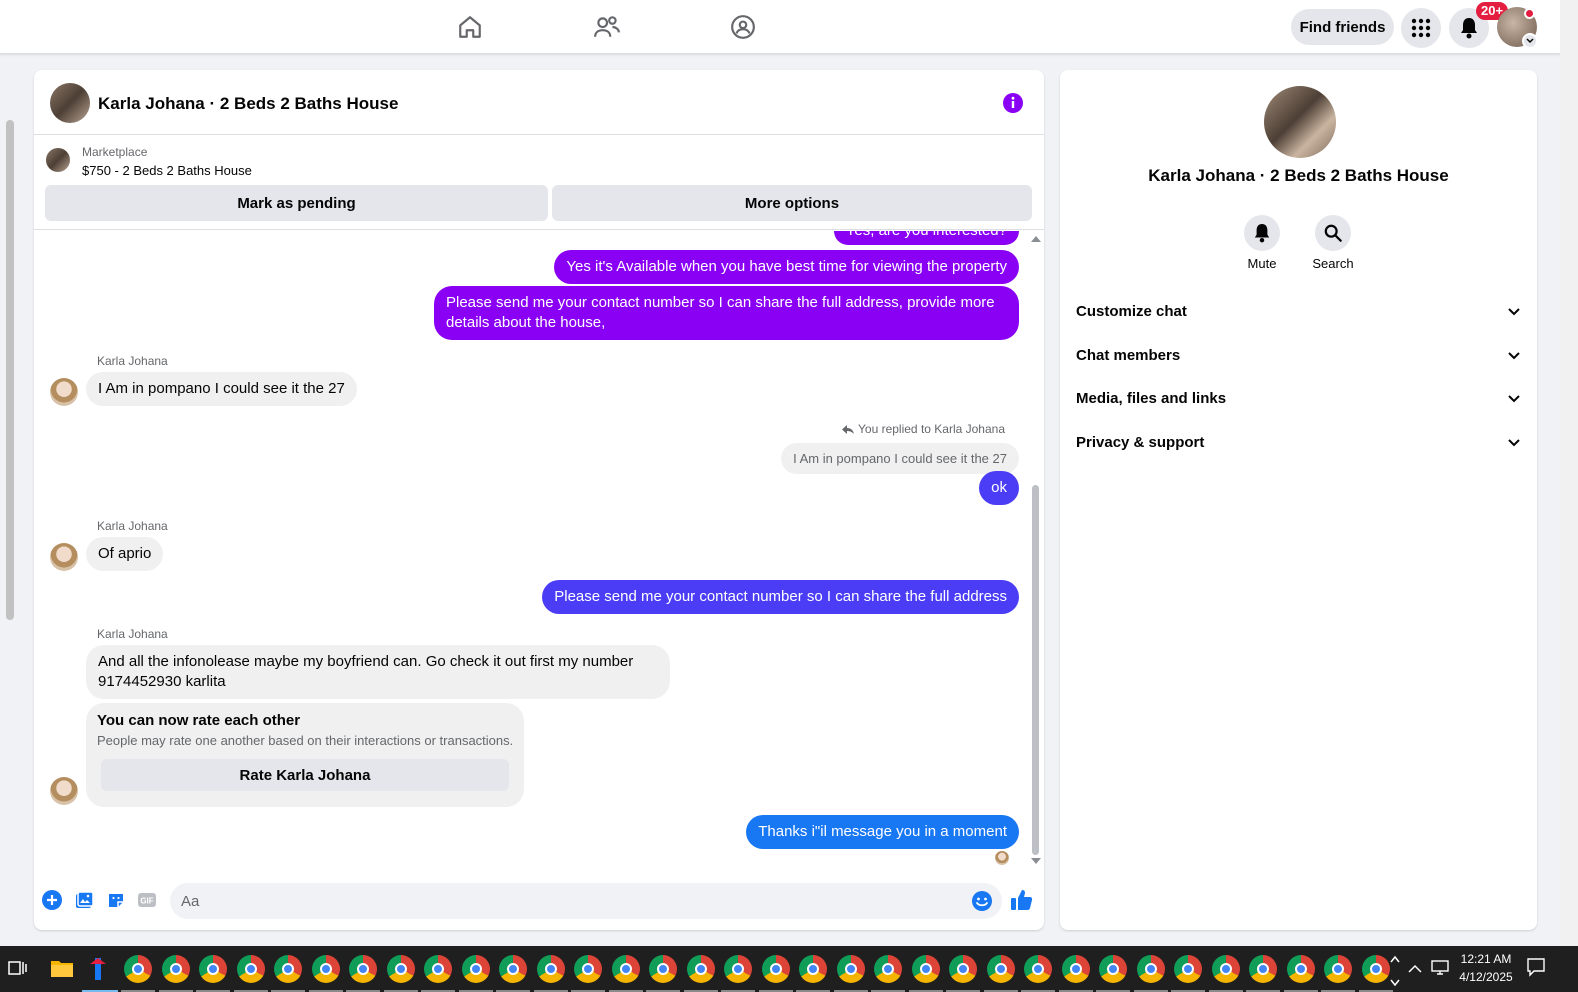 Image resolution: width=1578 pixels, height=992 pixels. What do you see at coordinates (1298, 175) in the screenshot?
I see `conversation-name: Karla Johana · 2 Beds 2 Baths House` at bounding box center [1298, 175].